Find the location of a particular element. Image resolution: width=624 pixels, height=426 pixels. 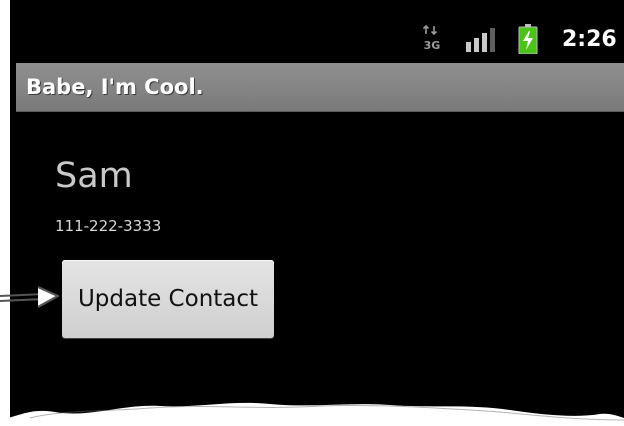

update-contact-button: Update Contact is located at coordinates (168, 299).